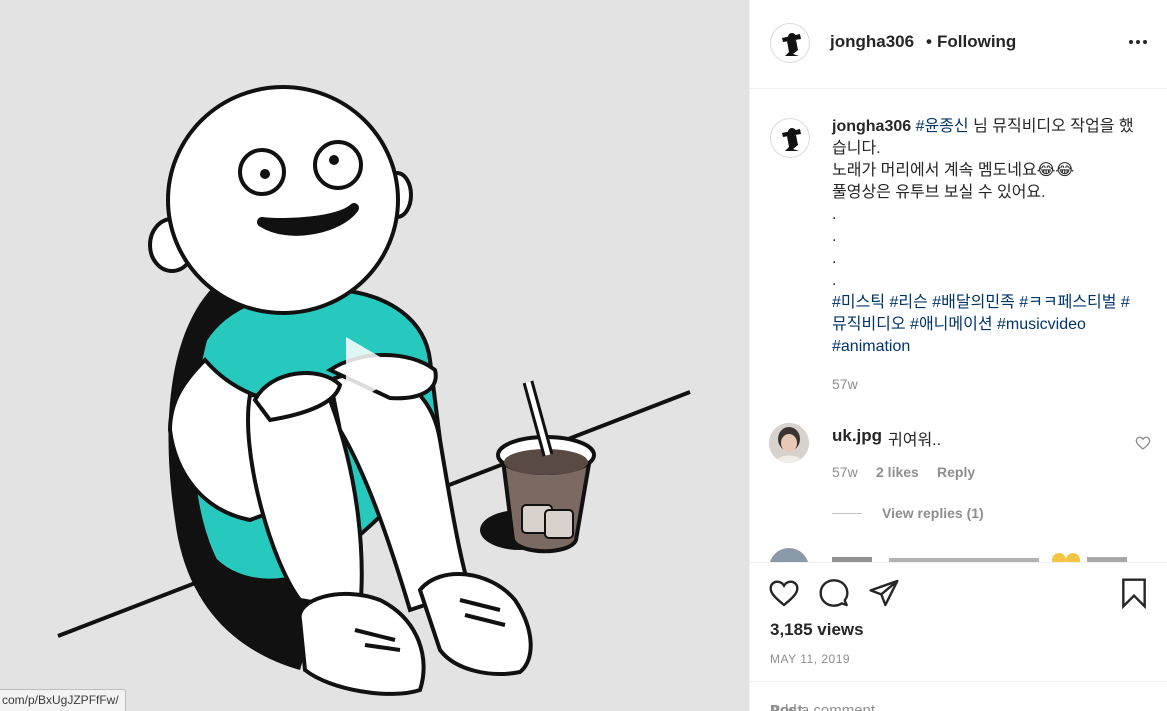 The width and height of the screenshot is (1167, 711). Describe the element at coordinates (897, 472) in the screenshot. I see `comment-likes: 2 likes` at that location.